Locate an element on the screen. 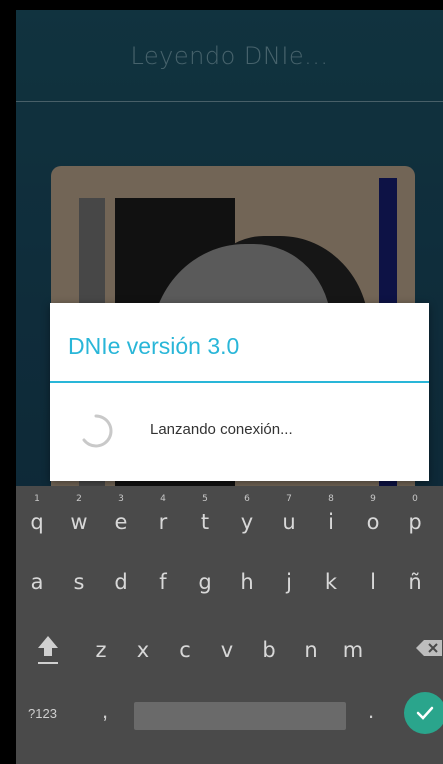  key-a: a is located at coordinates (37, 583).